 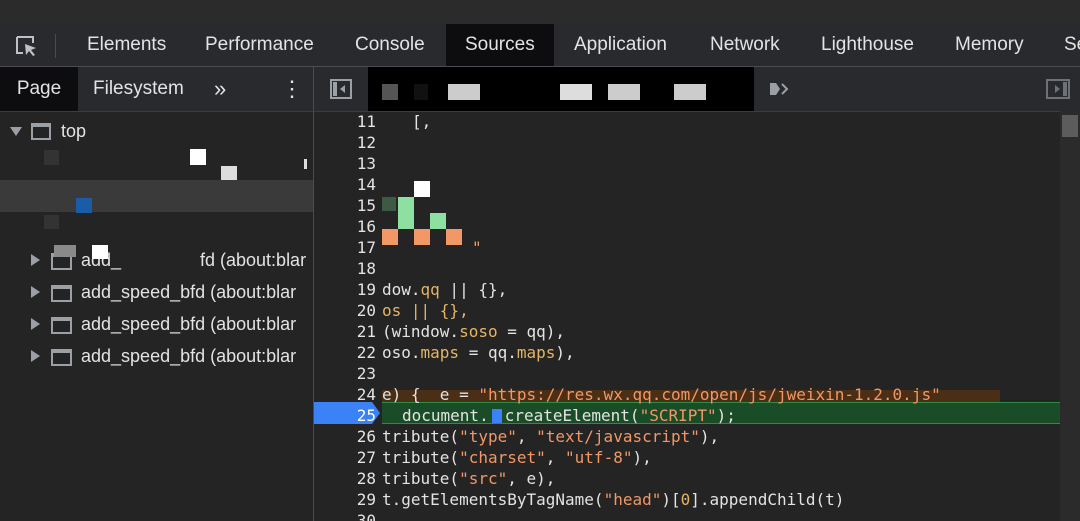 I want to click on line-number: 15, so click(x=345, y=205).